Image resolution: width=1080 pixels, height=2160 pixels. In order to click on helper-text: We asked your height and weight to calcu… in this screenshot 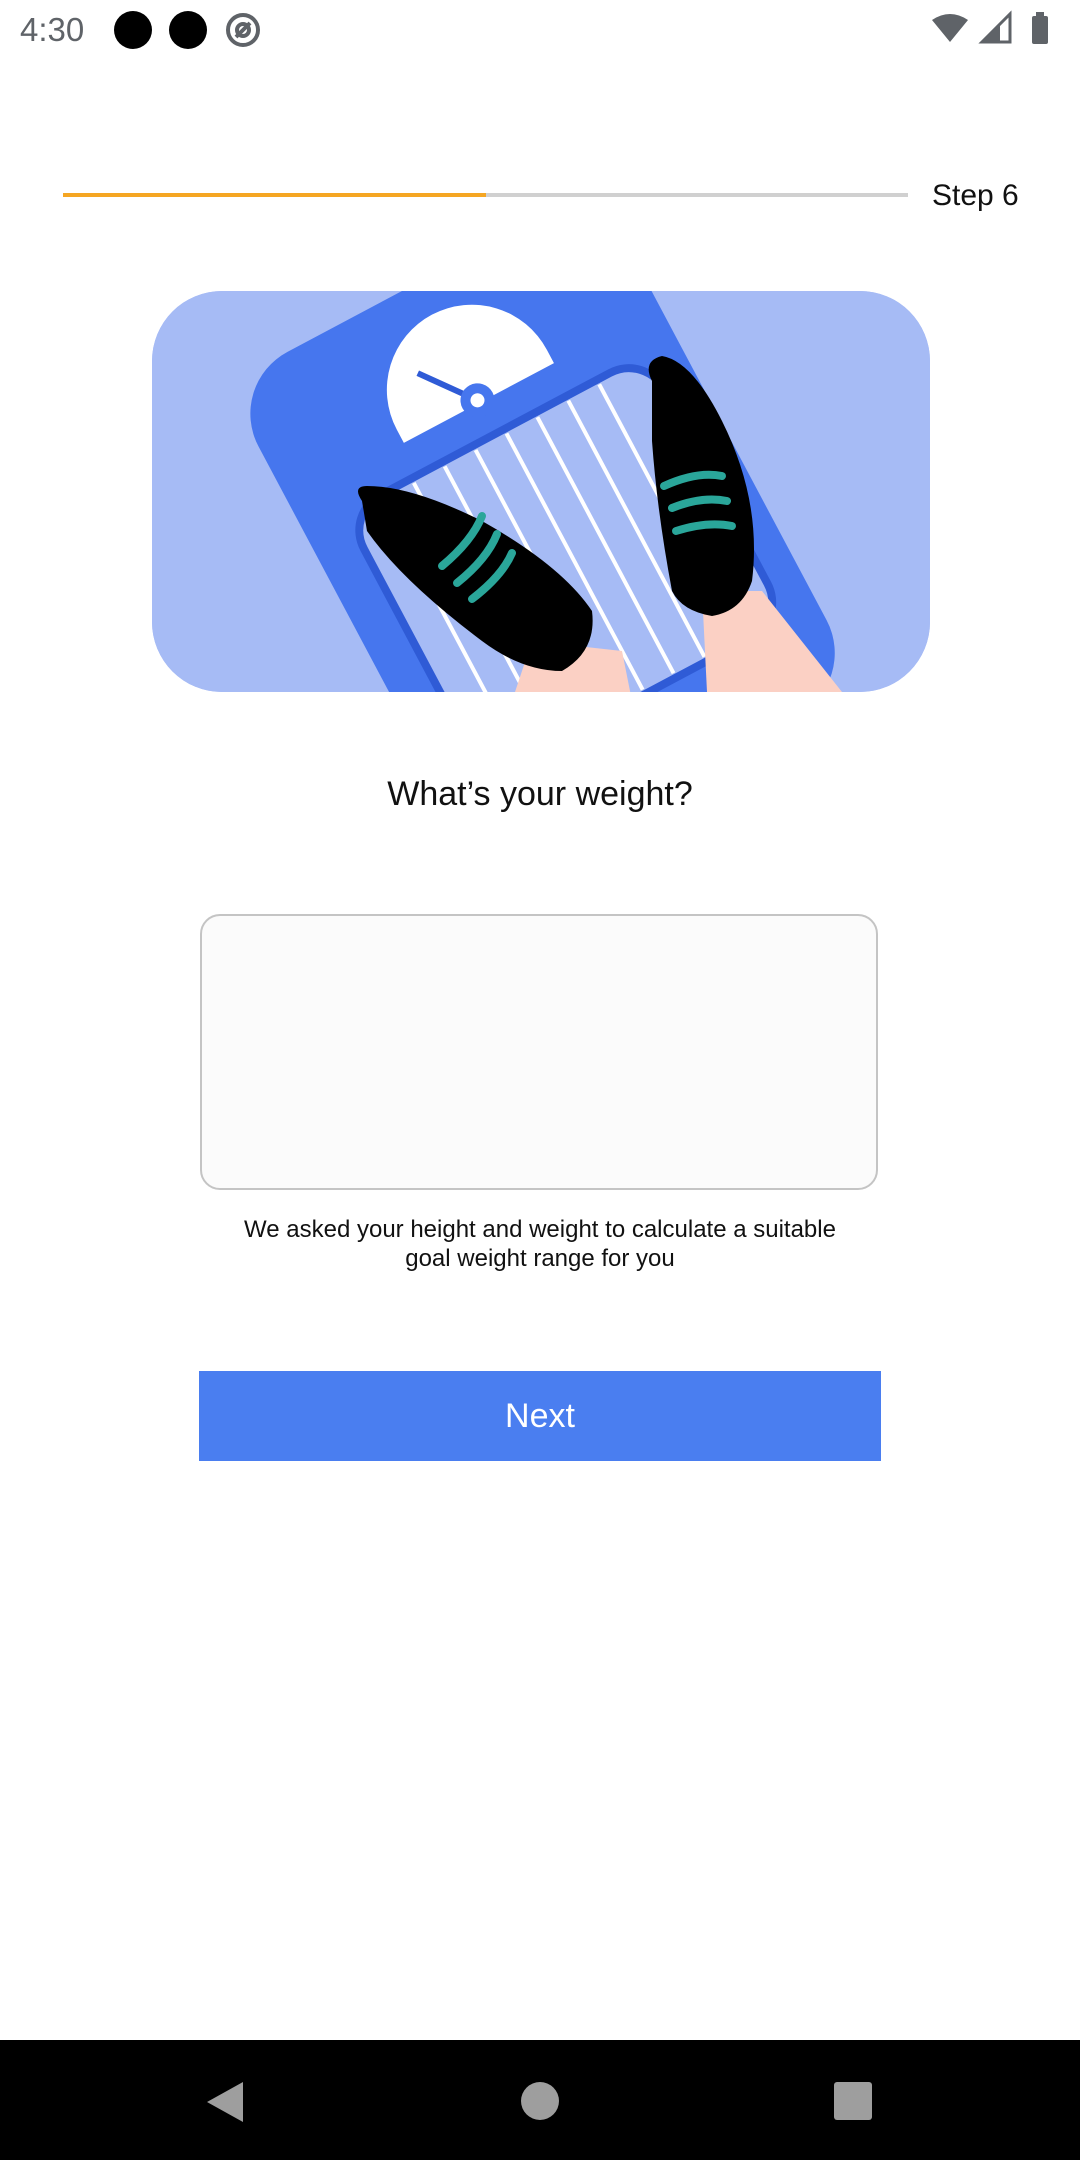, I will do `click(540, 1244)`.